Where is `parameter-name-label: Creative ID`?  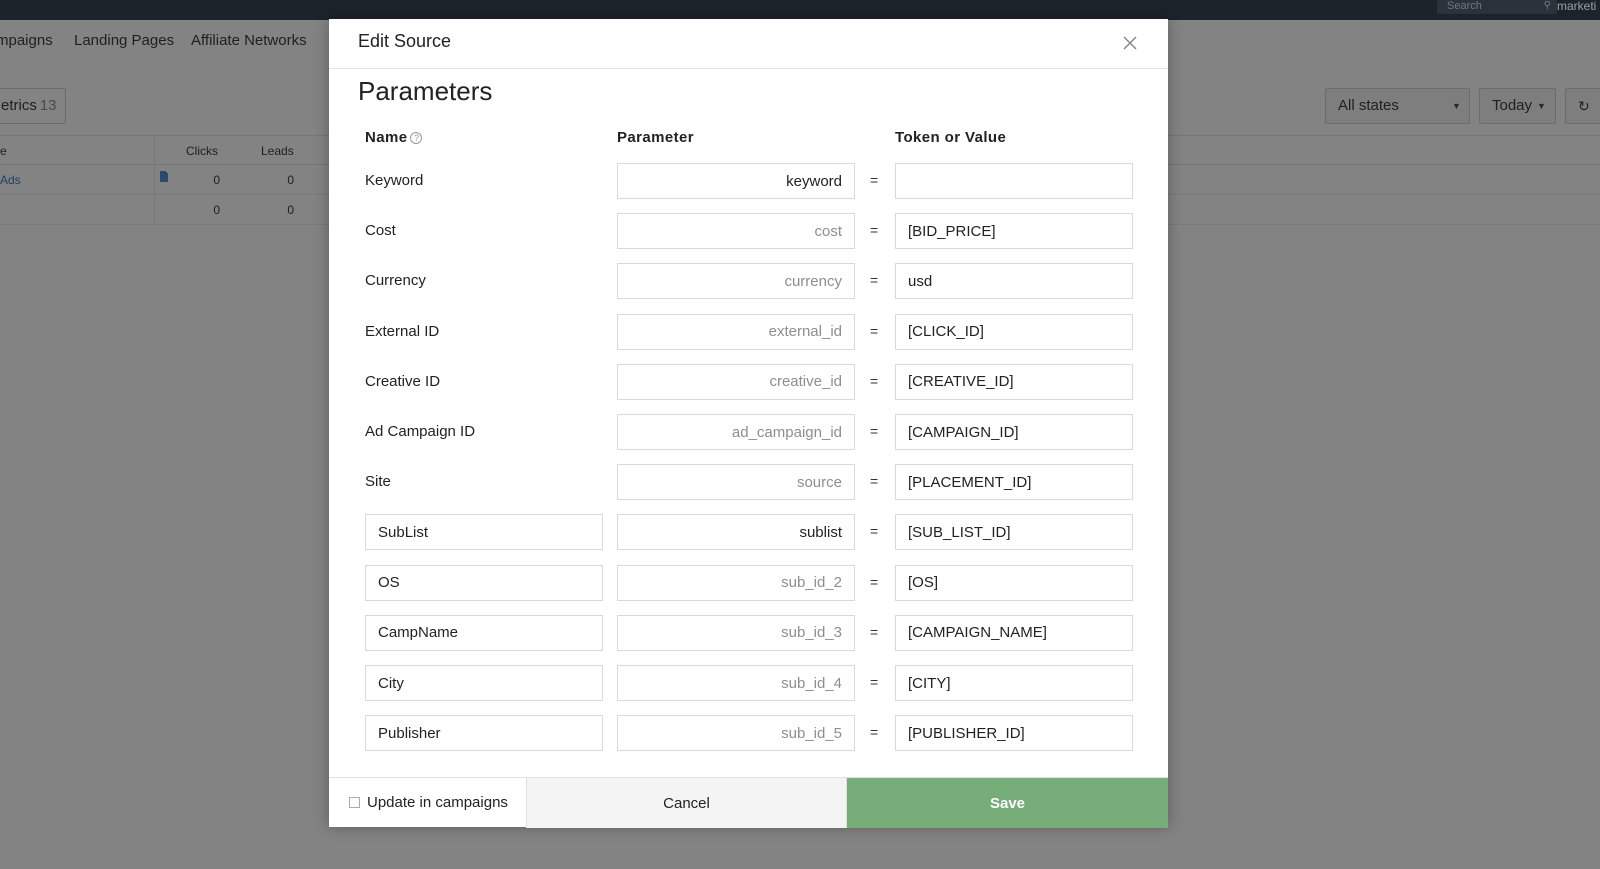
parameter-name-label: Creative ID is located at coordinates (403, 381).